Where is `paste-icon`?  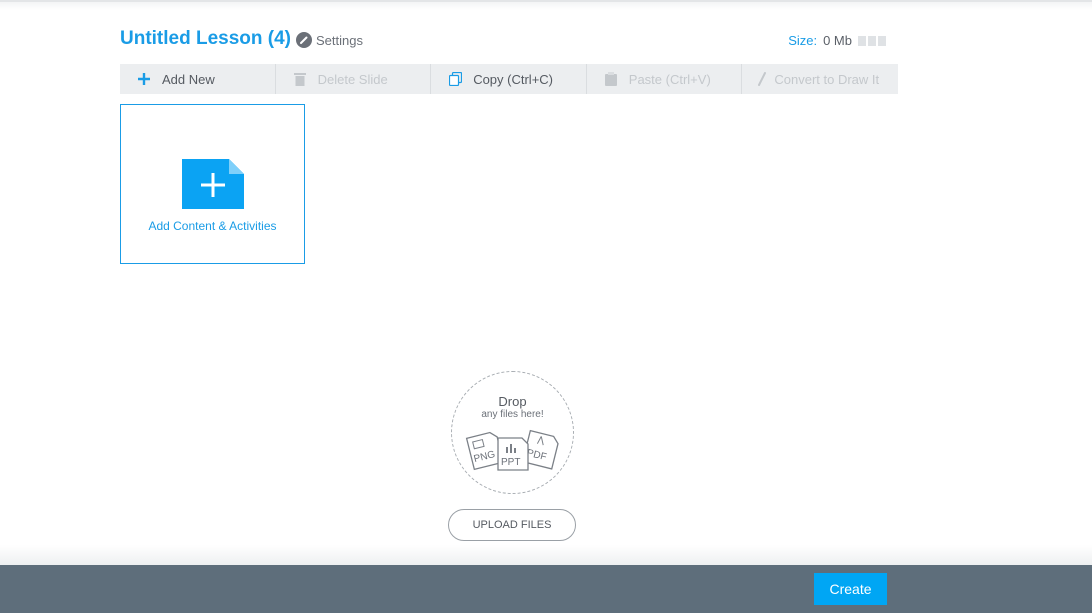
paste-icon is located at coordinates (611, 79).